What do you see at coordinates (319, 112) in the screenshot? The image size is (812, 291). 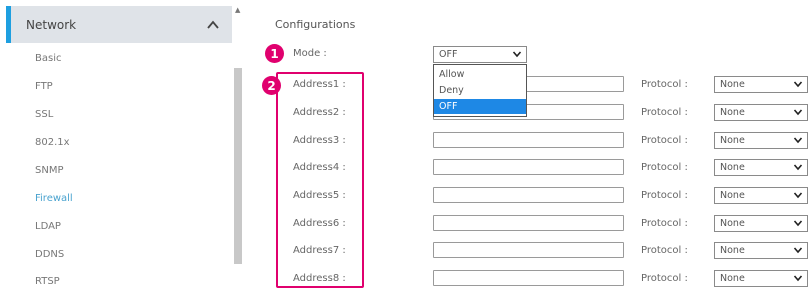 I see `address2-label: Address2 :` at bounding box center [319, 112].